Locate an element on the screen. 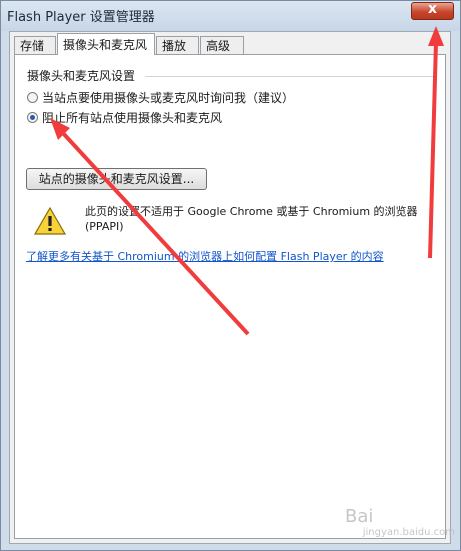 Image resolution: width=461 pixels, height=551 pixels. close-button: x is located at coordinates (432, 10).